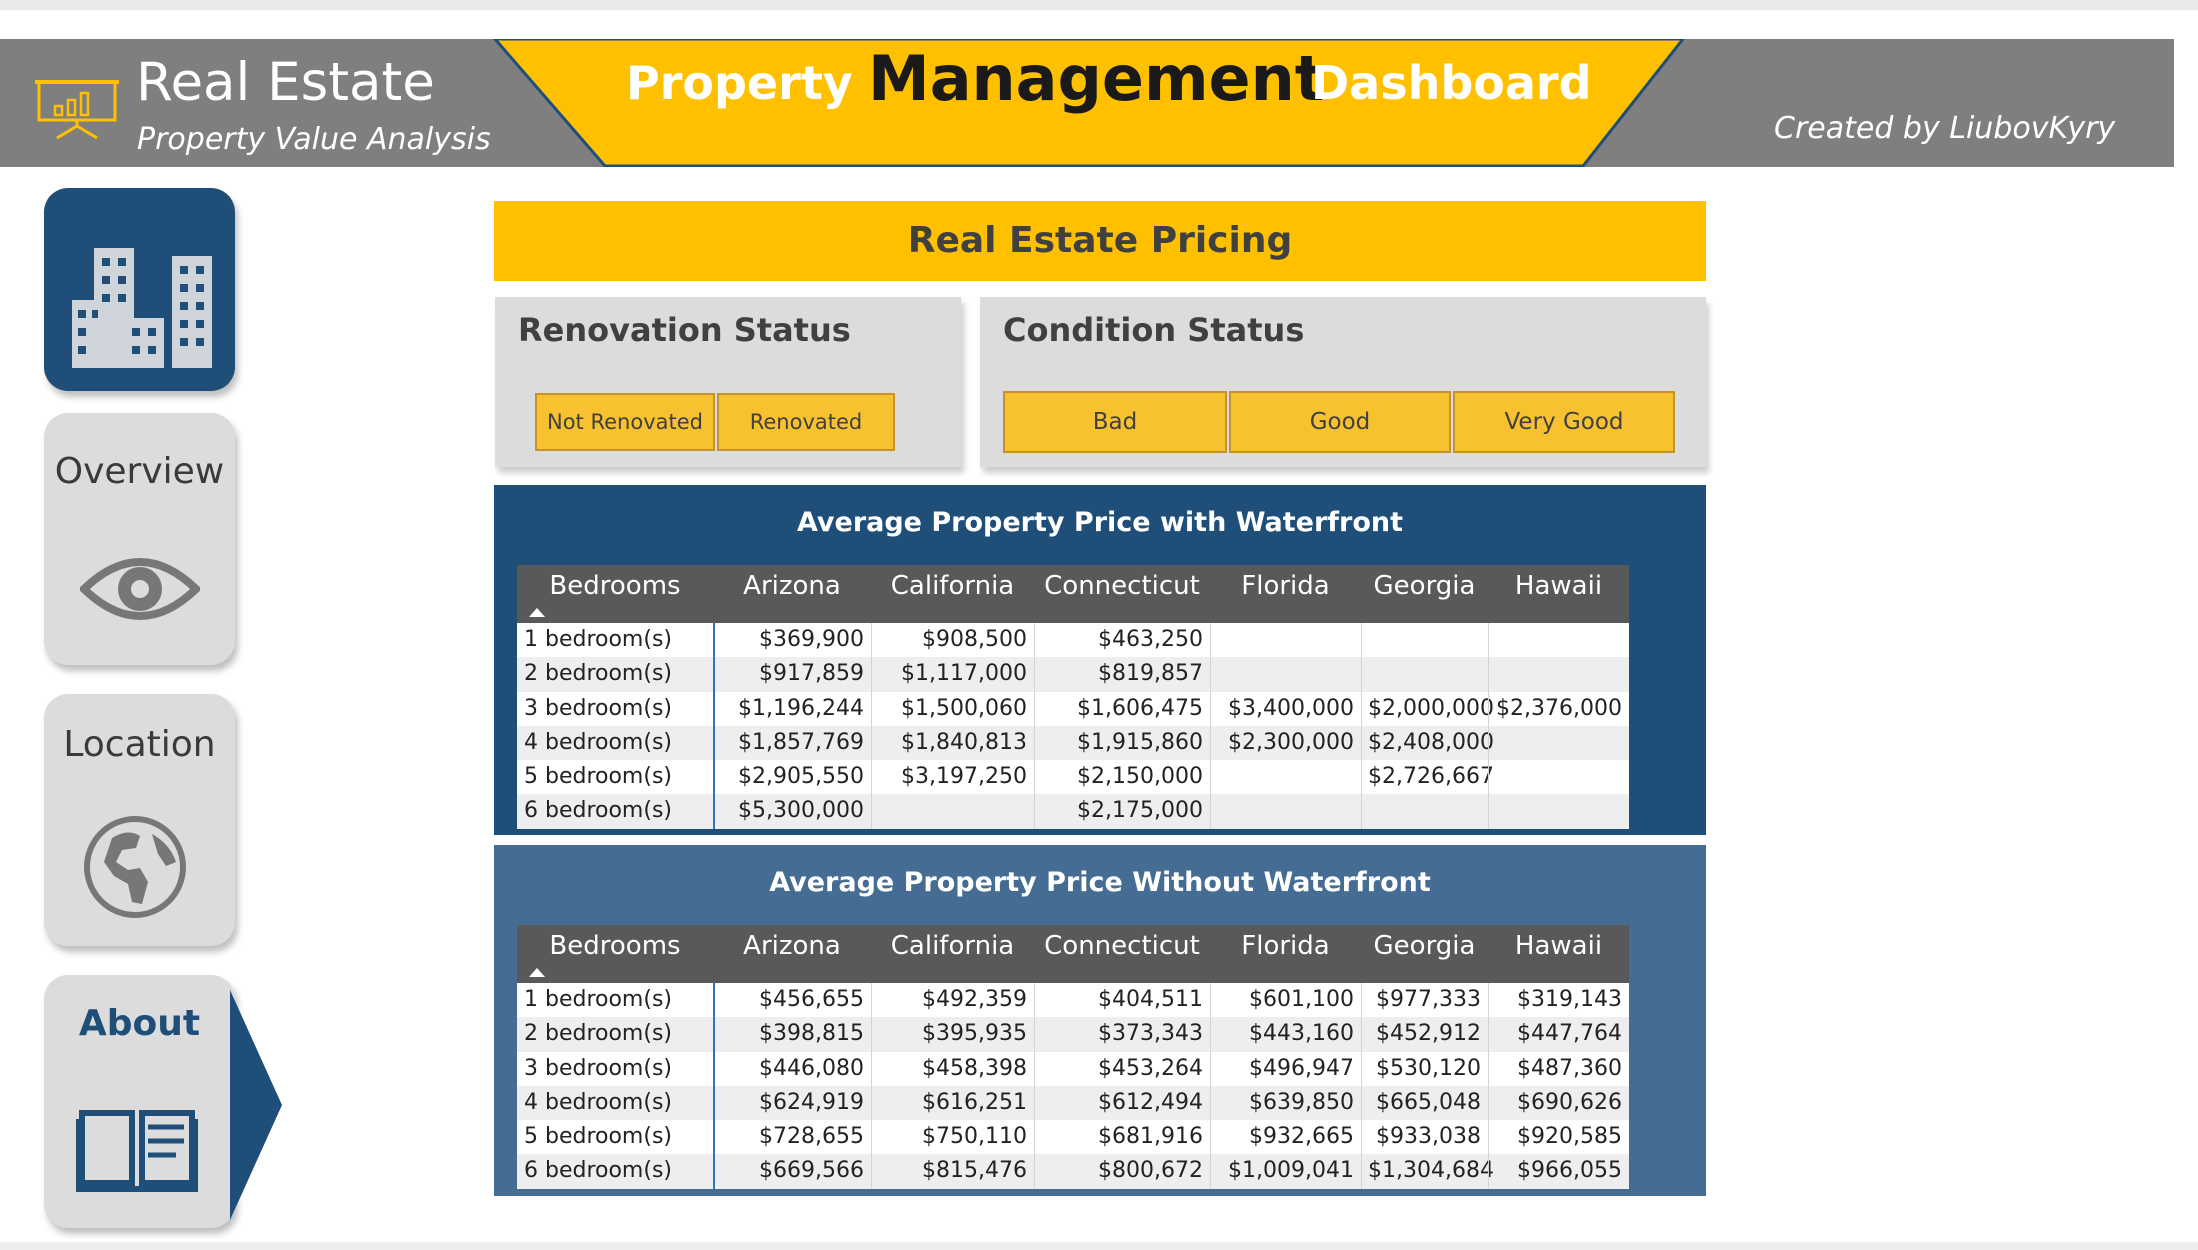 This screenshot has height=1250, width=2198. What do you see at coordinates (256, 1105) in the screenshot?
I see `active-page-indicator` at bounding box center [256, 1105].